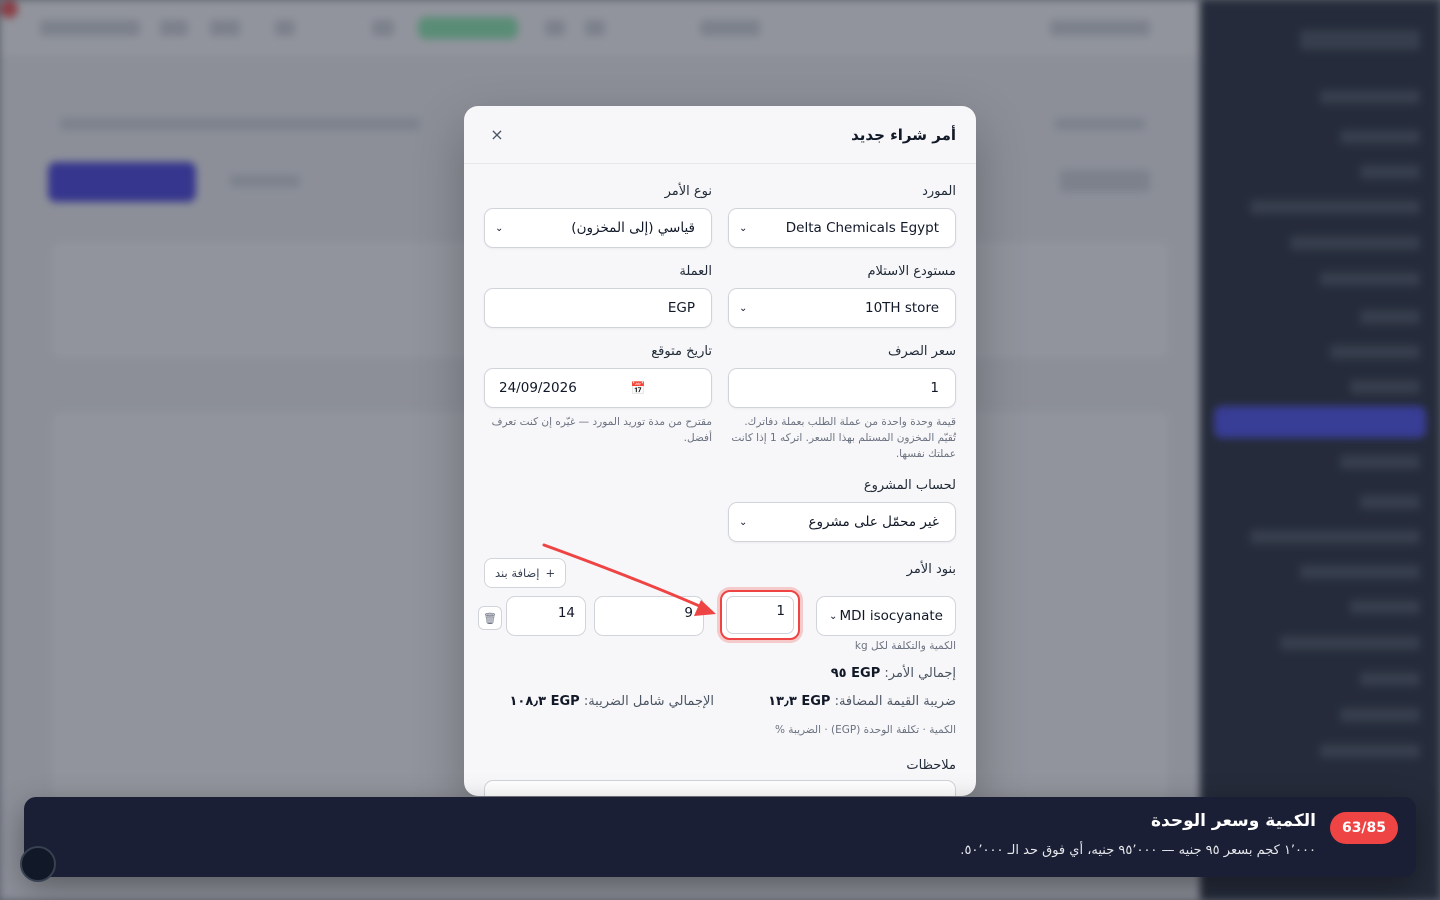 The width and height of the screenshot is (1440, 900). What do you see at coordinates (598, 388) in the screenshot?
I see `expected-date-input: 24/09/2026 📅` at bounding box center [598, 388].